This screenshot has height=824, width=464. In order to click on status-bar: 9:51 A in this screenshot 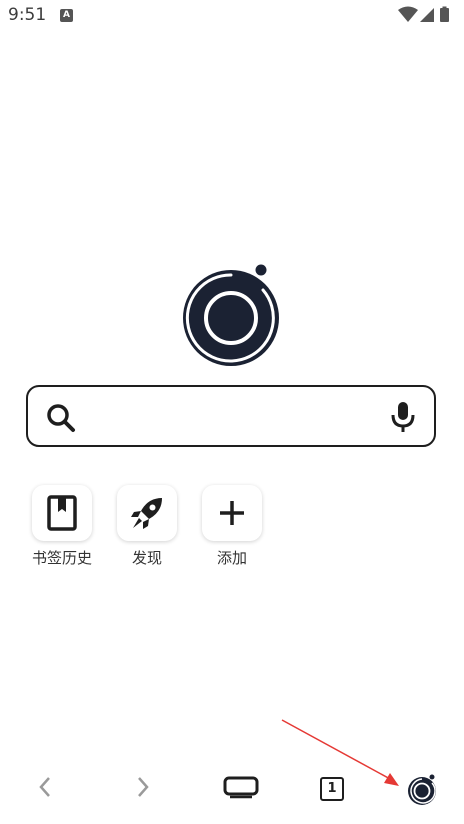, I will do `click(232, 16)`.